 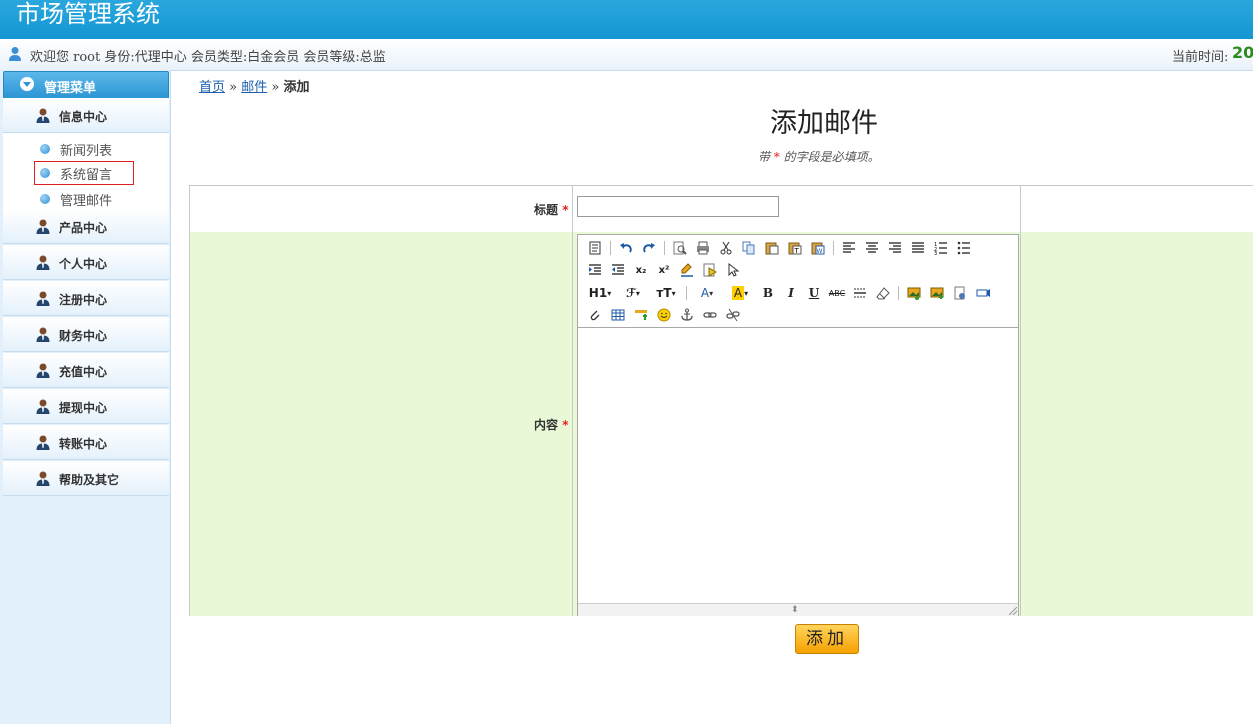 I want to click on flash-icon, so click(x=960, y=293).